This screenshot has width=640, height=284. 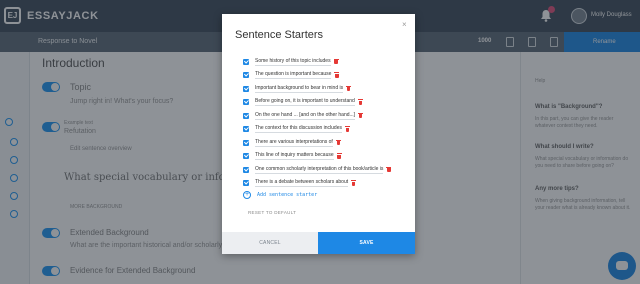 I want to click on starter-row: There is a debate between scholars about, so click(x=300, y=183).